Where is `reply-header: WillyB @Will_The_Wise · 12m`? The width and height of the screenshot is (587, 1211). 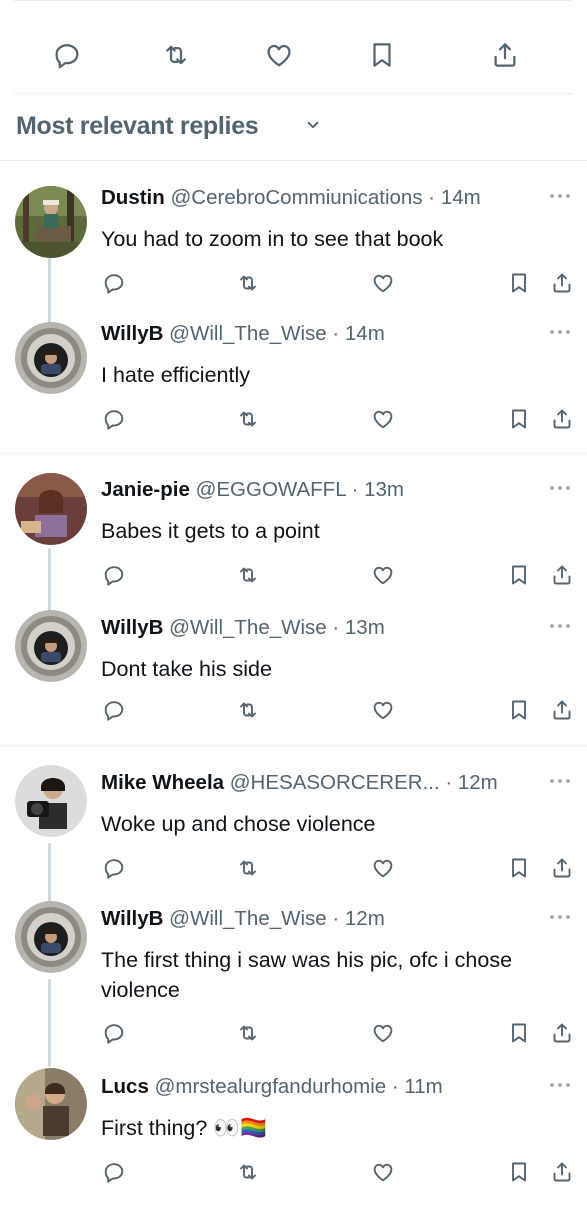 reply-header: WillyB @Will_The_Wise · 12m is located at coordinates (243, 919).